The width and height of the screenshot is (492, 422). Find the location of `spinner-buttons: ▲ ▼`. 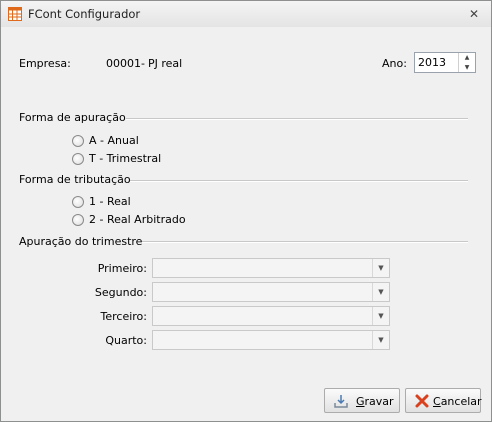

spinner-buttons: ▲ ▼ is located at coordinates (466, 62).